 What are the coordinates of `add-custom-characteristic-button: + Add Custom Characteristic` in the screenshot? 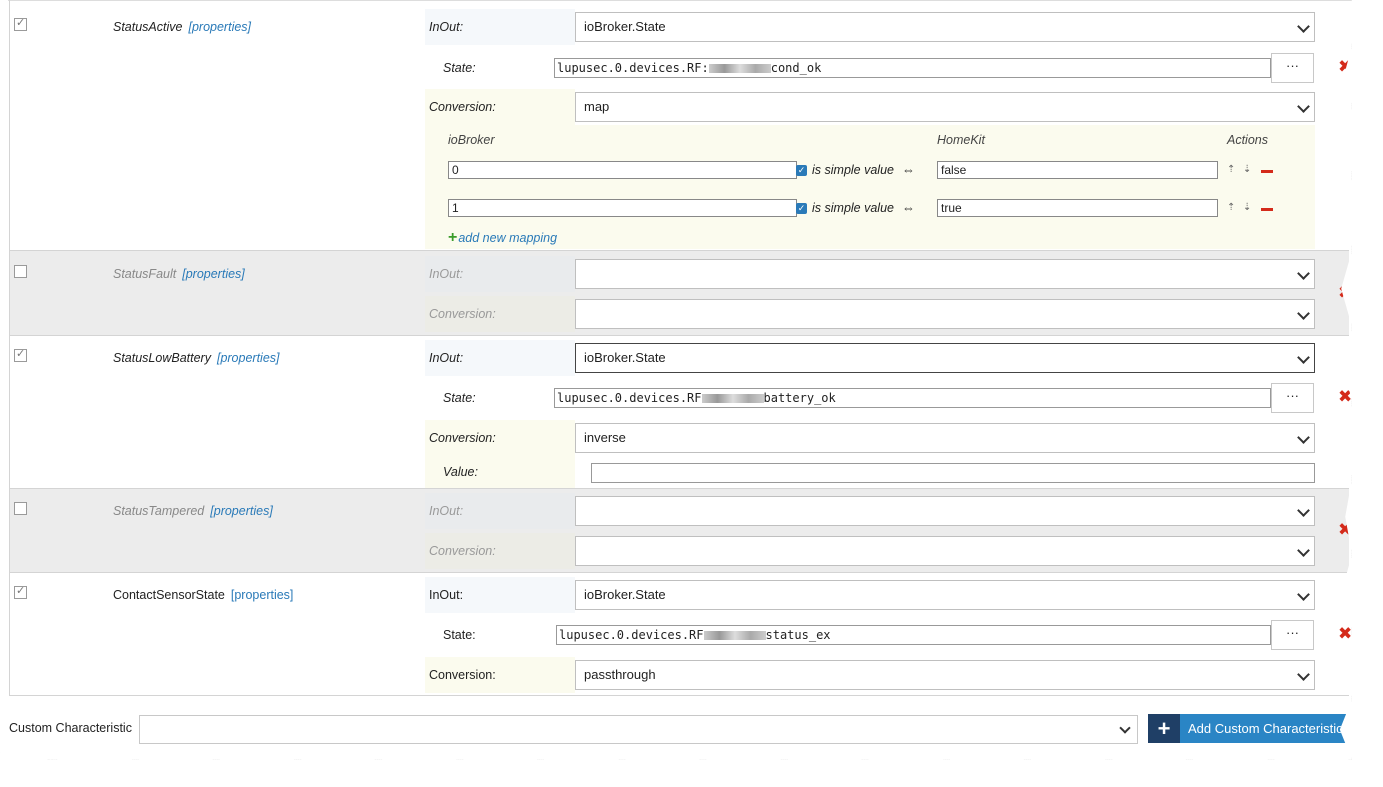 It's located at (1250, 728).